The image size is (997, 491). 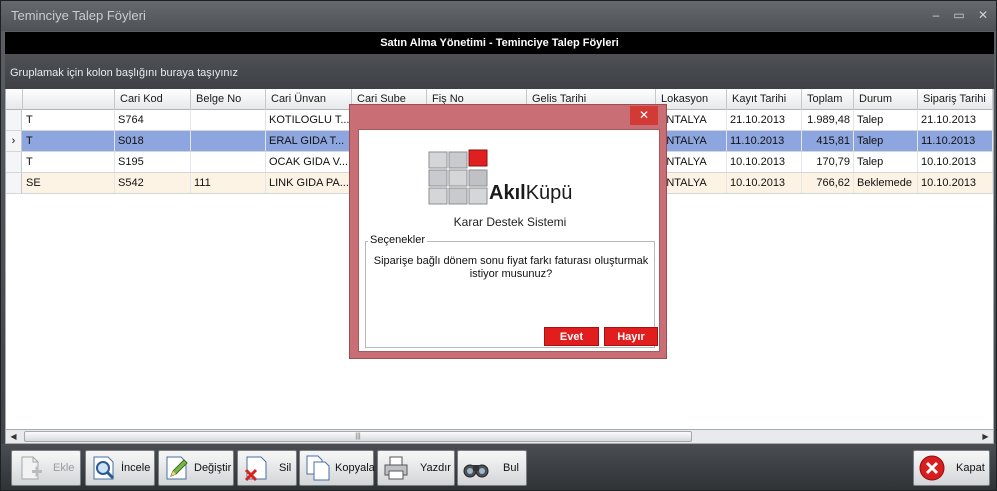 I want to click on scroll-left-arrow: ◀, so click(x=13, y=436).